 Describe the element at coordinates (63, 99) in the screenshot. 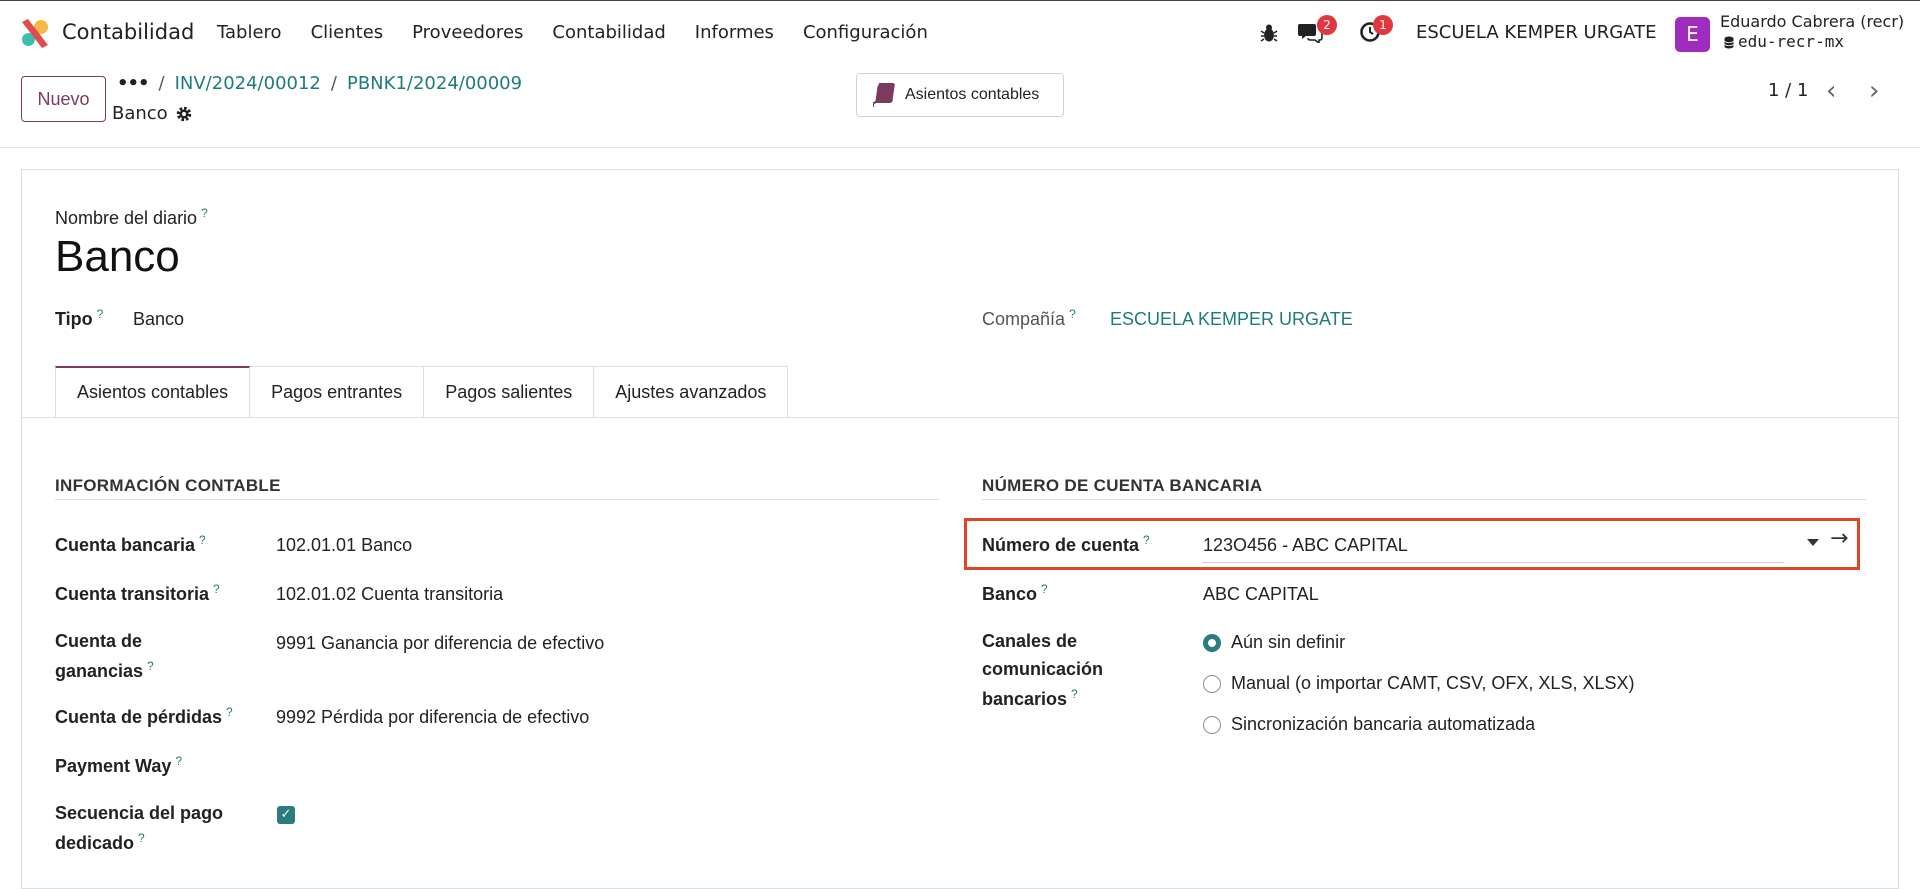

I see `new-button: Nuevo` at that location.